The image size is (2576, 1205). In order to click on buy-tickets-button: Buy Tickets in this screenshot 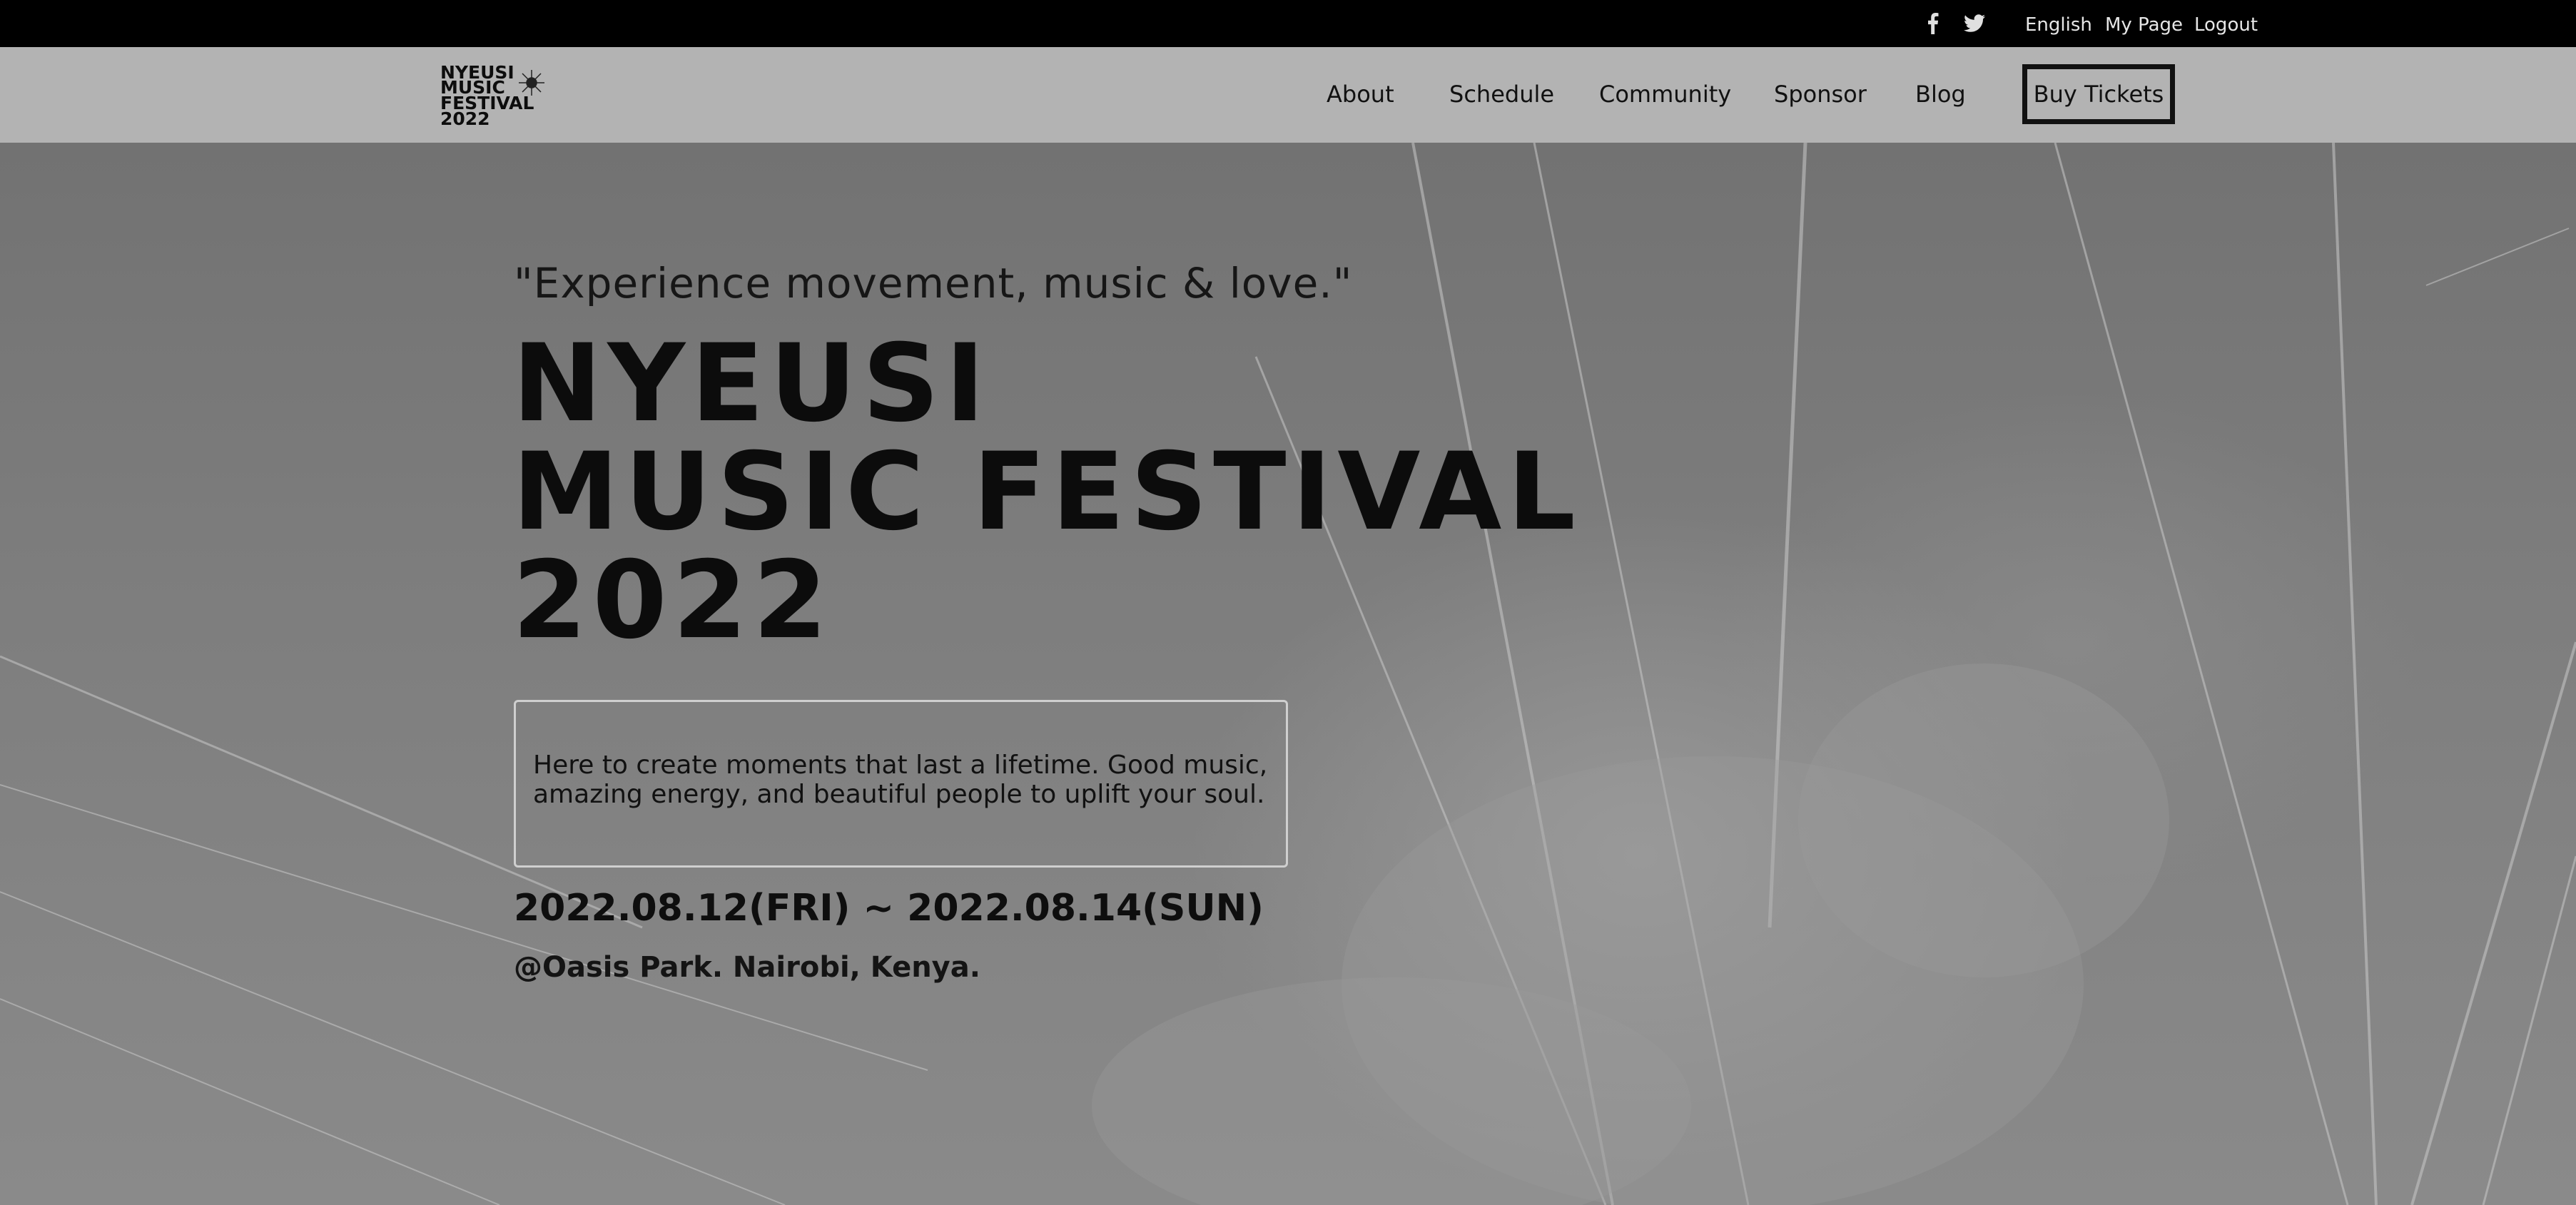, I will do `click(2098, 94)`.